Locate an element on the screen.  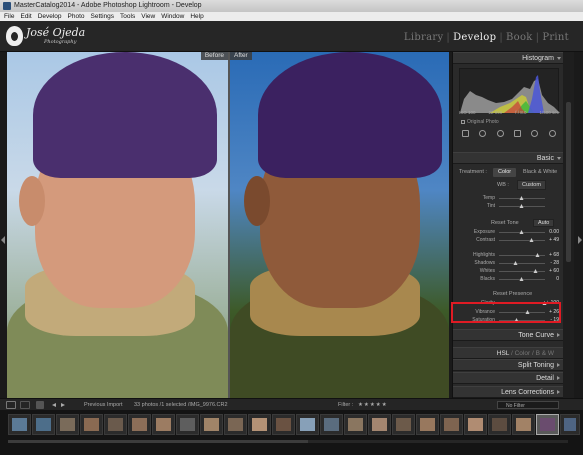
slider-highlights: Highlights + 68 is located at coordinates (509, 255).